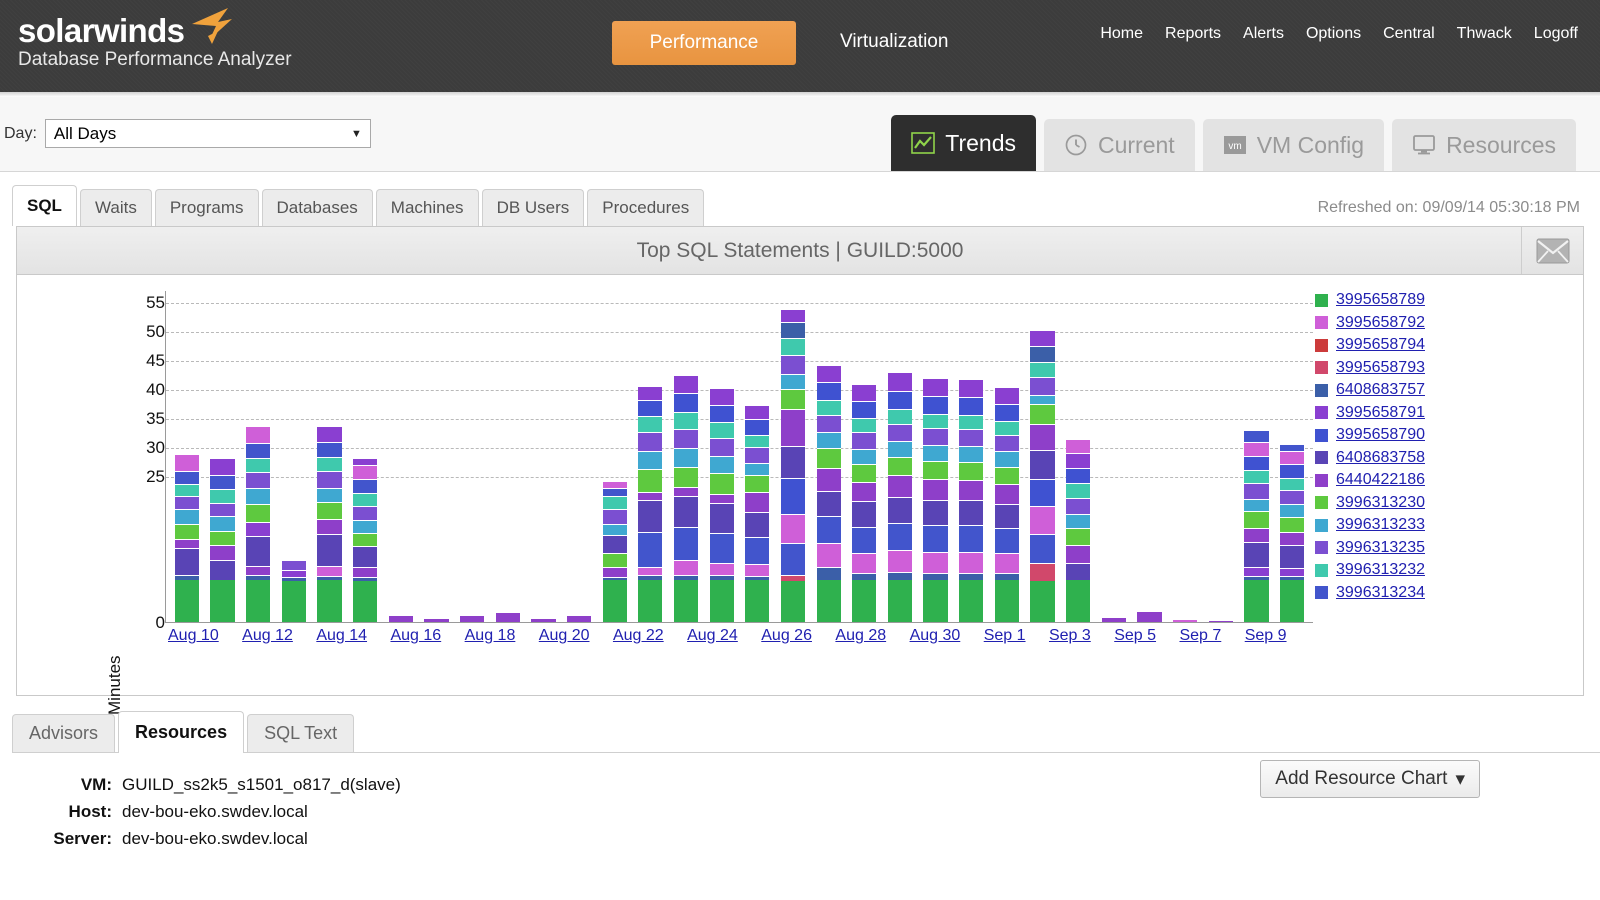 This screenshot has height=900, width=1600. I want to click on tab-trends: Trends, so click(963, 143).